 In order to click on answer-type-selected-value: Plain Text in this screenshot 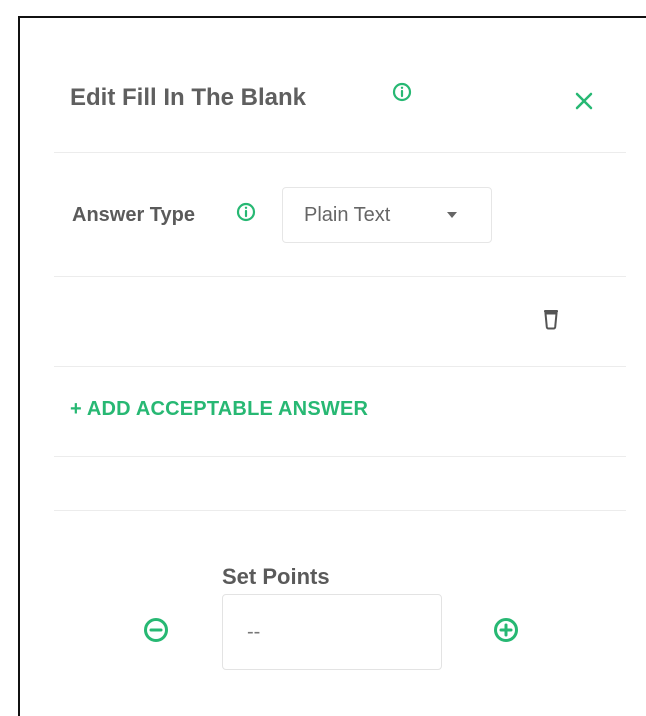, I will do `click(347, 215)`.